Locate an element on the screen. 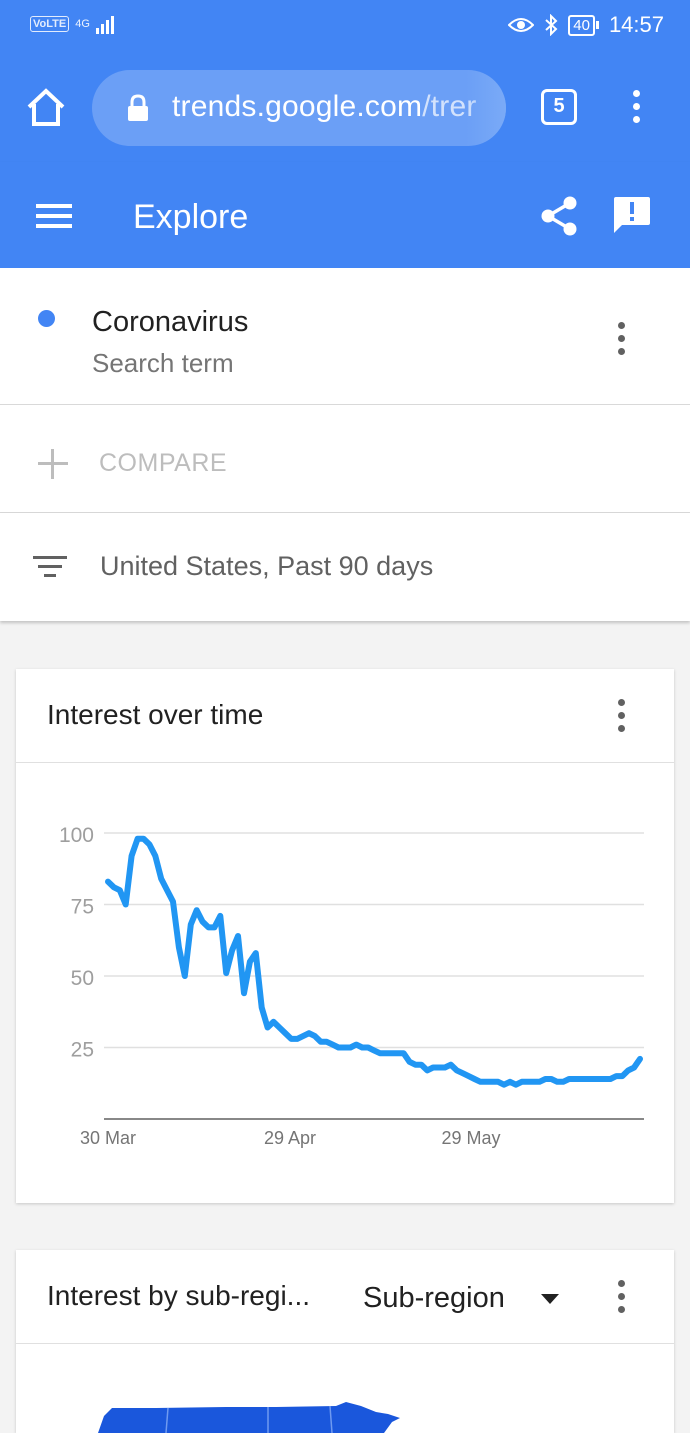 The width and height of the screenshot is (690, 1433). status-bar: VoLTE 4G 40 14:57 is located at coordinates (345, 27).